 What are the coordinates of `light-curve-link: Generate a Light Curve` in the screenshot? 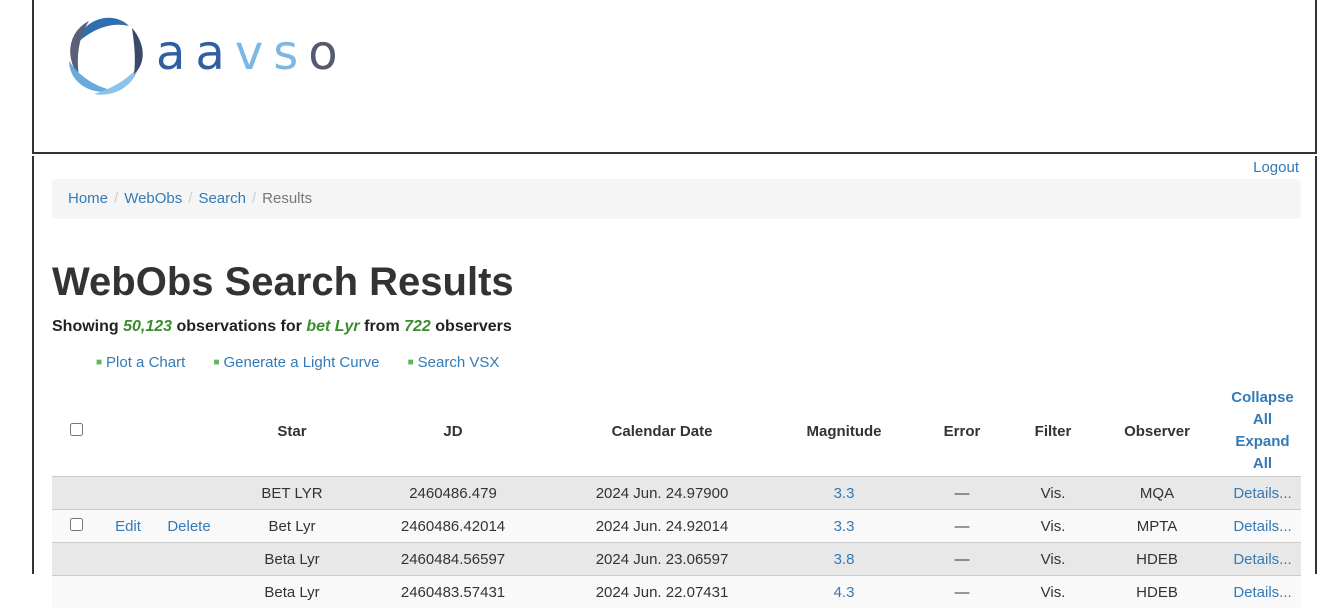 It's located at (301, 362).